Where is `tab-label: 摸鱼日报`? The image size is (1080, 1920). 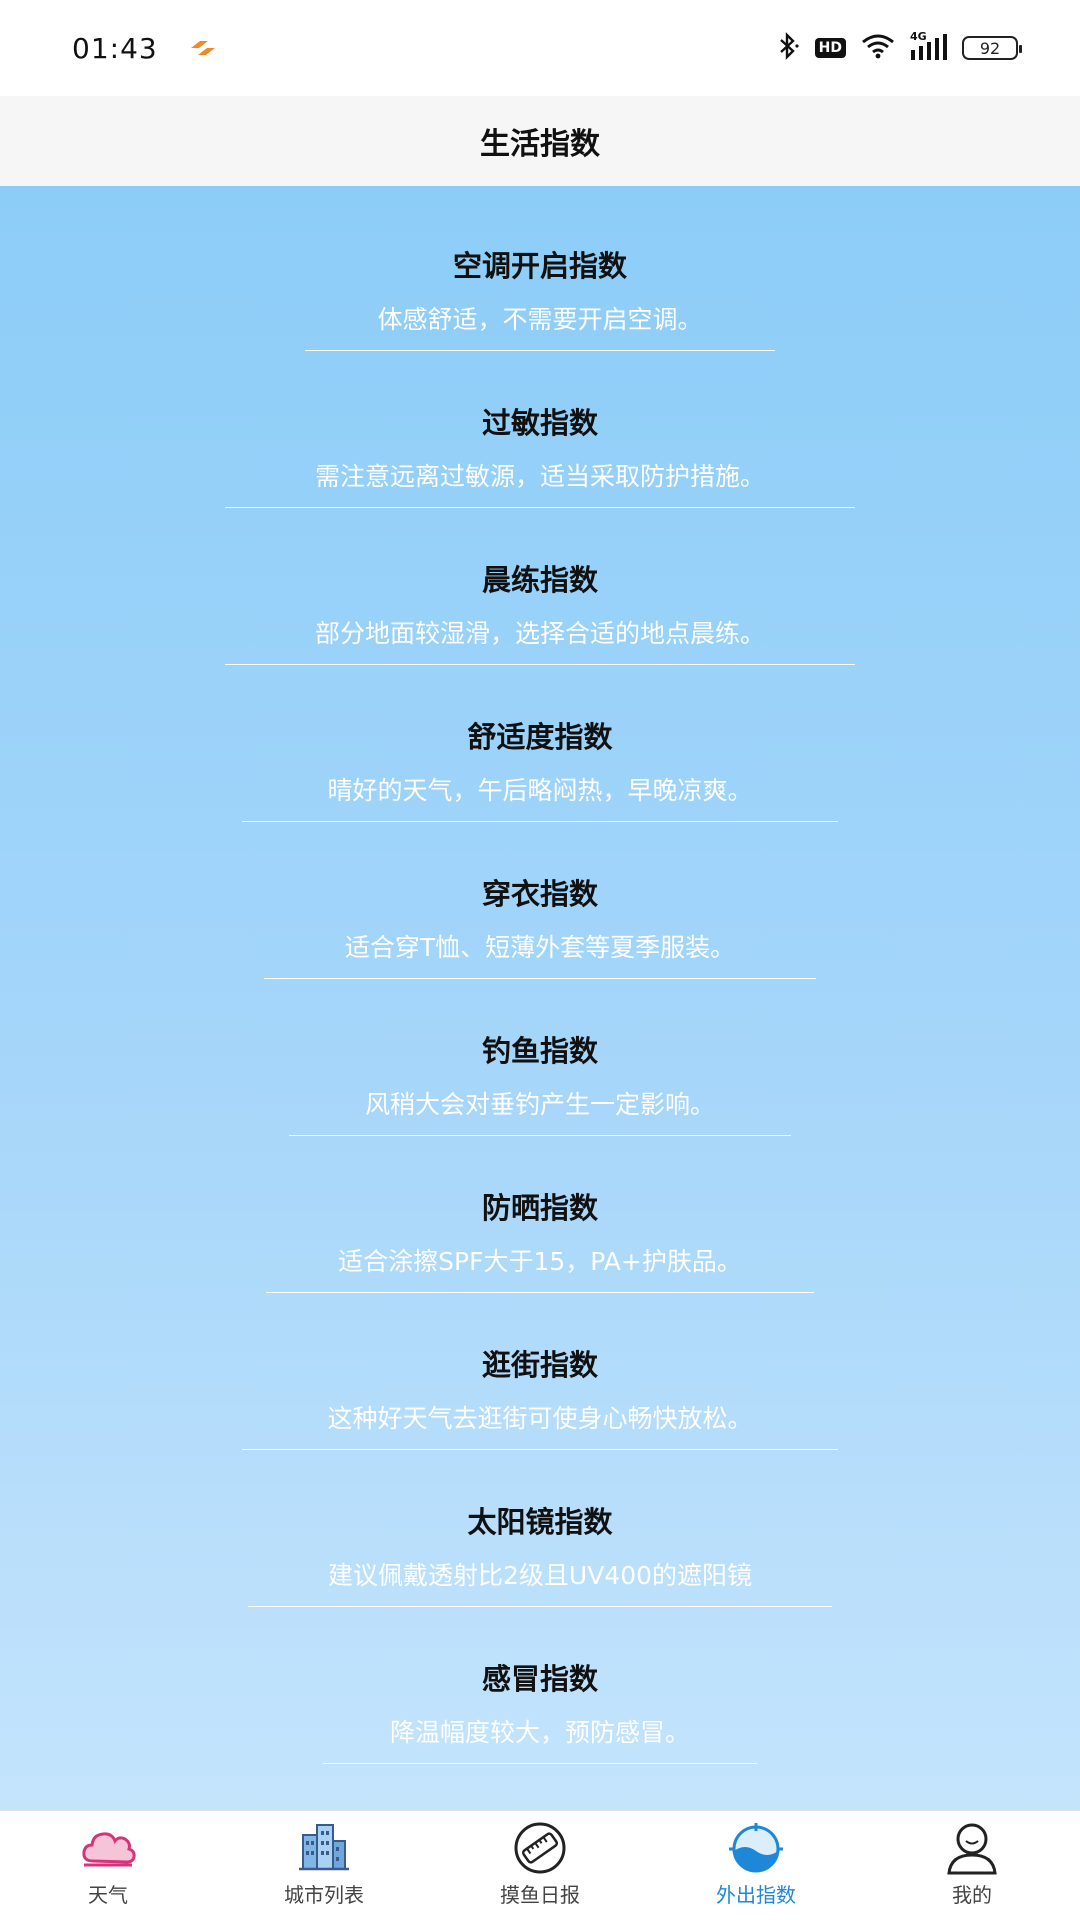 tab-label: 摸鱼日报 is located at coordinates (540, 1895).